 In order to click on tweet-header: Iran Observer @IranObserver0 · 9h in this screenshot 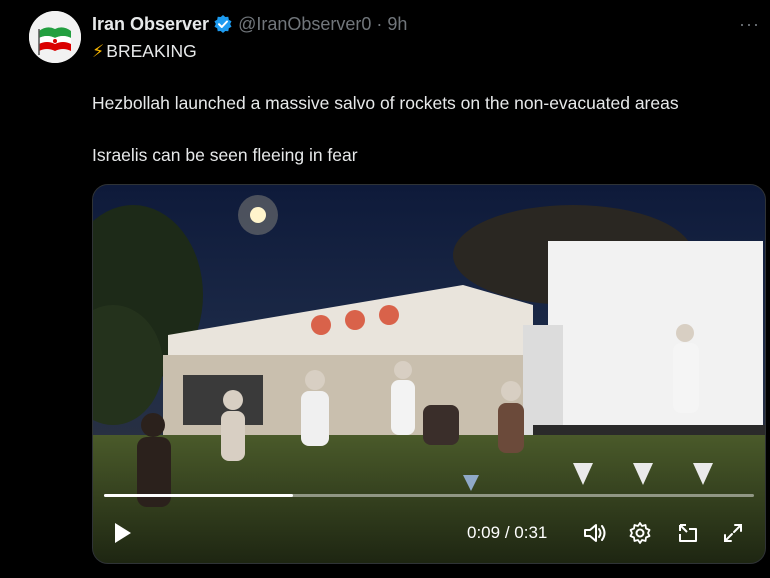, I will do `click(249, 24)`.